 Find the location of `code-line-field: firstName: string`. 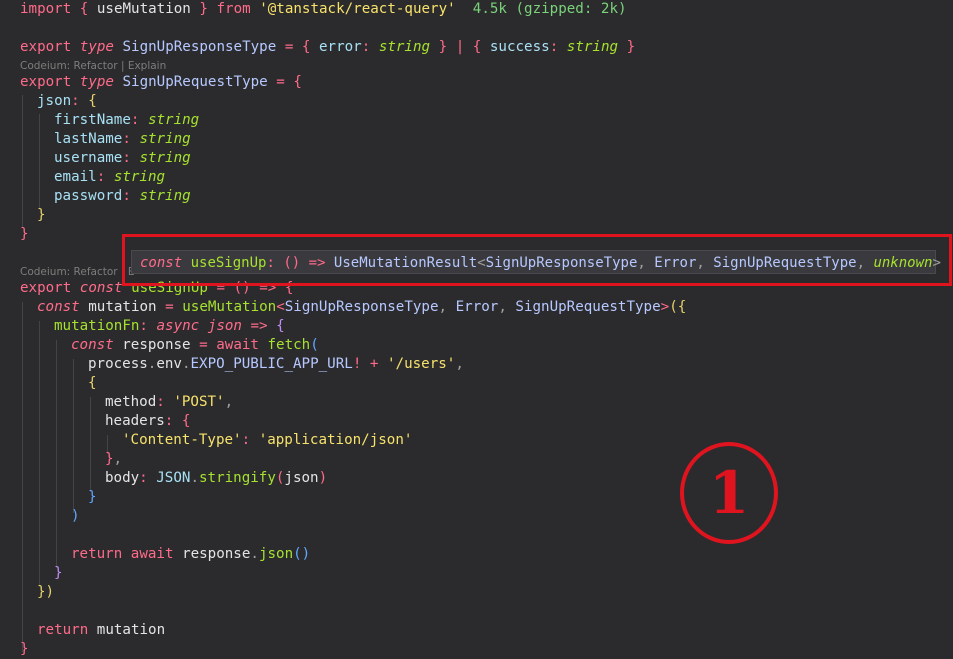

code-line-field: firstName: string is located at coordinates (127, 120).